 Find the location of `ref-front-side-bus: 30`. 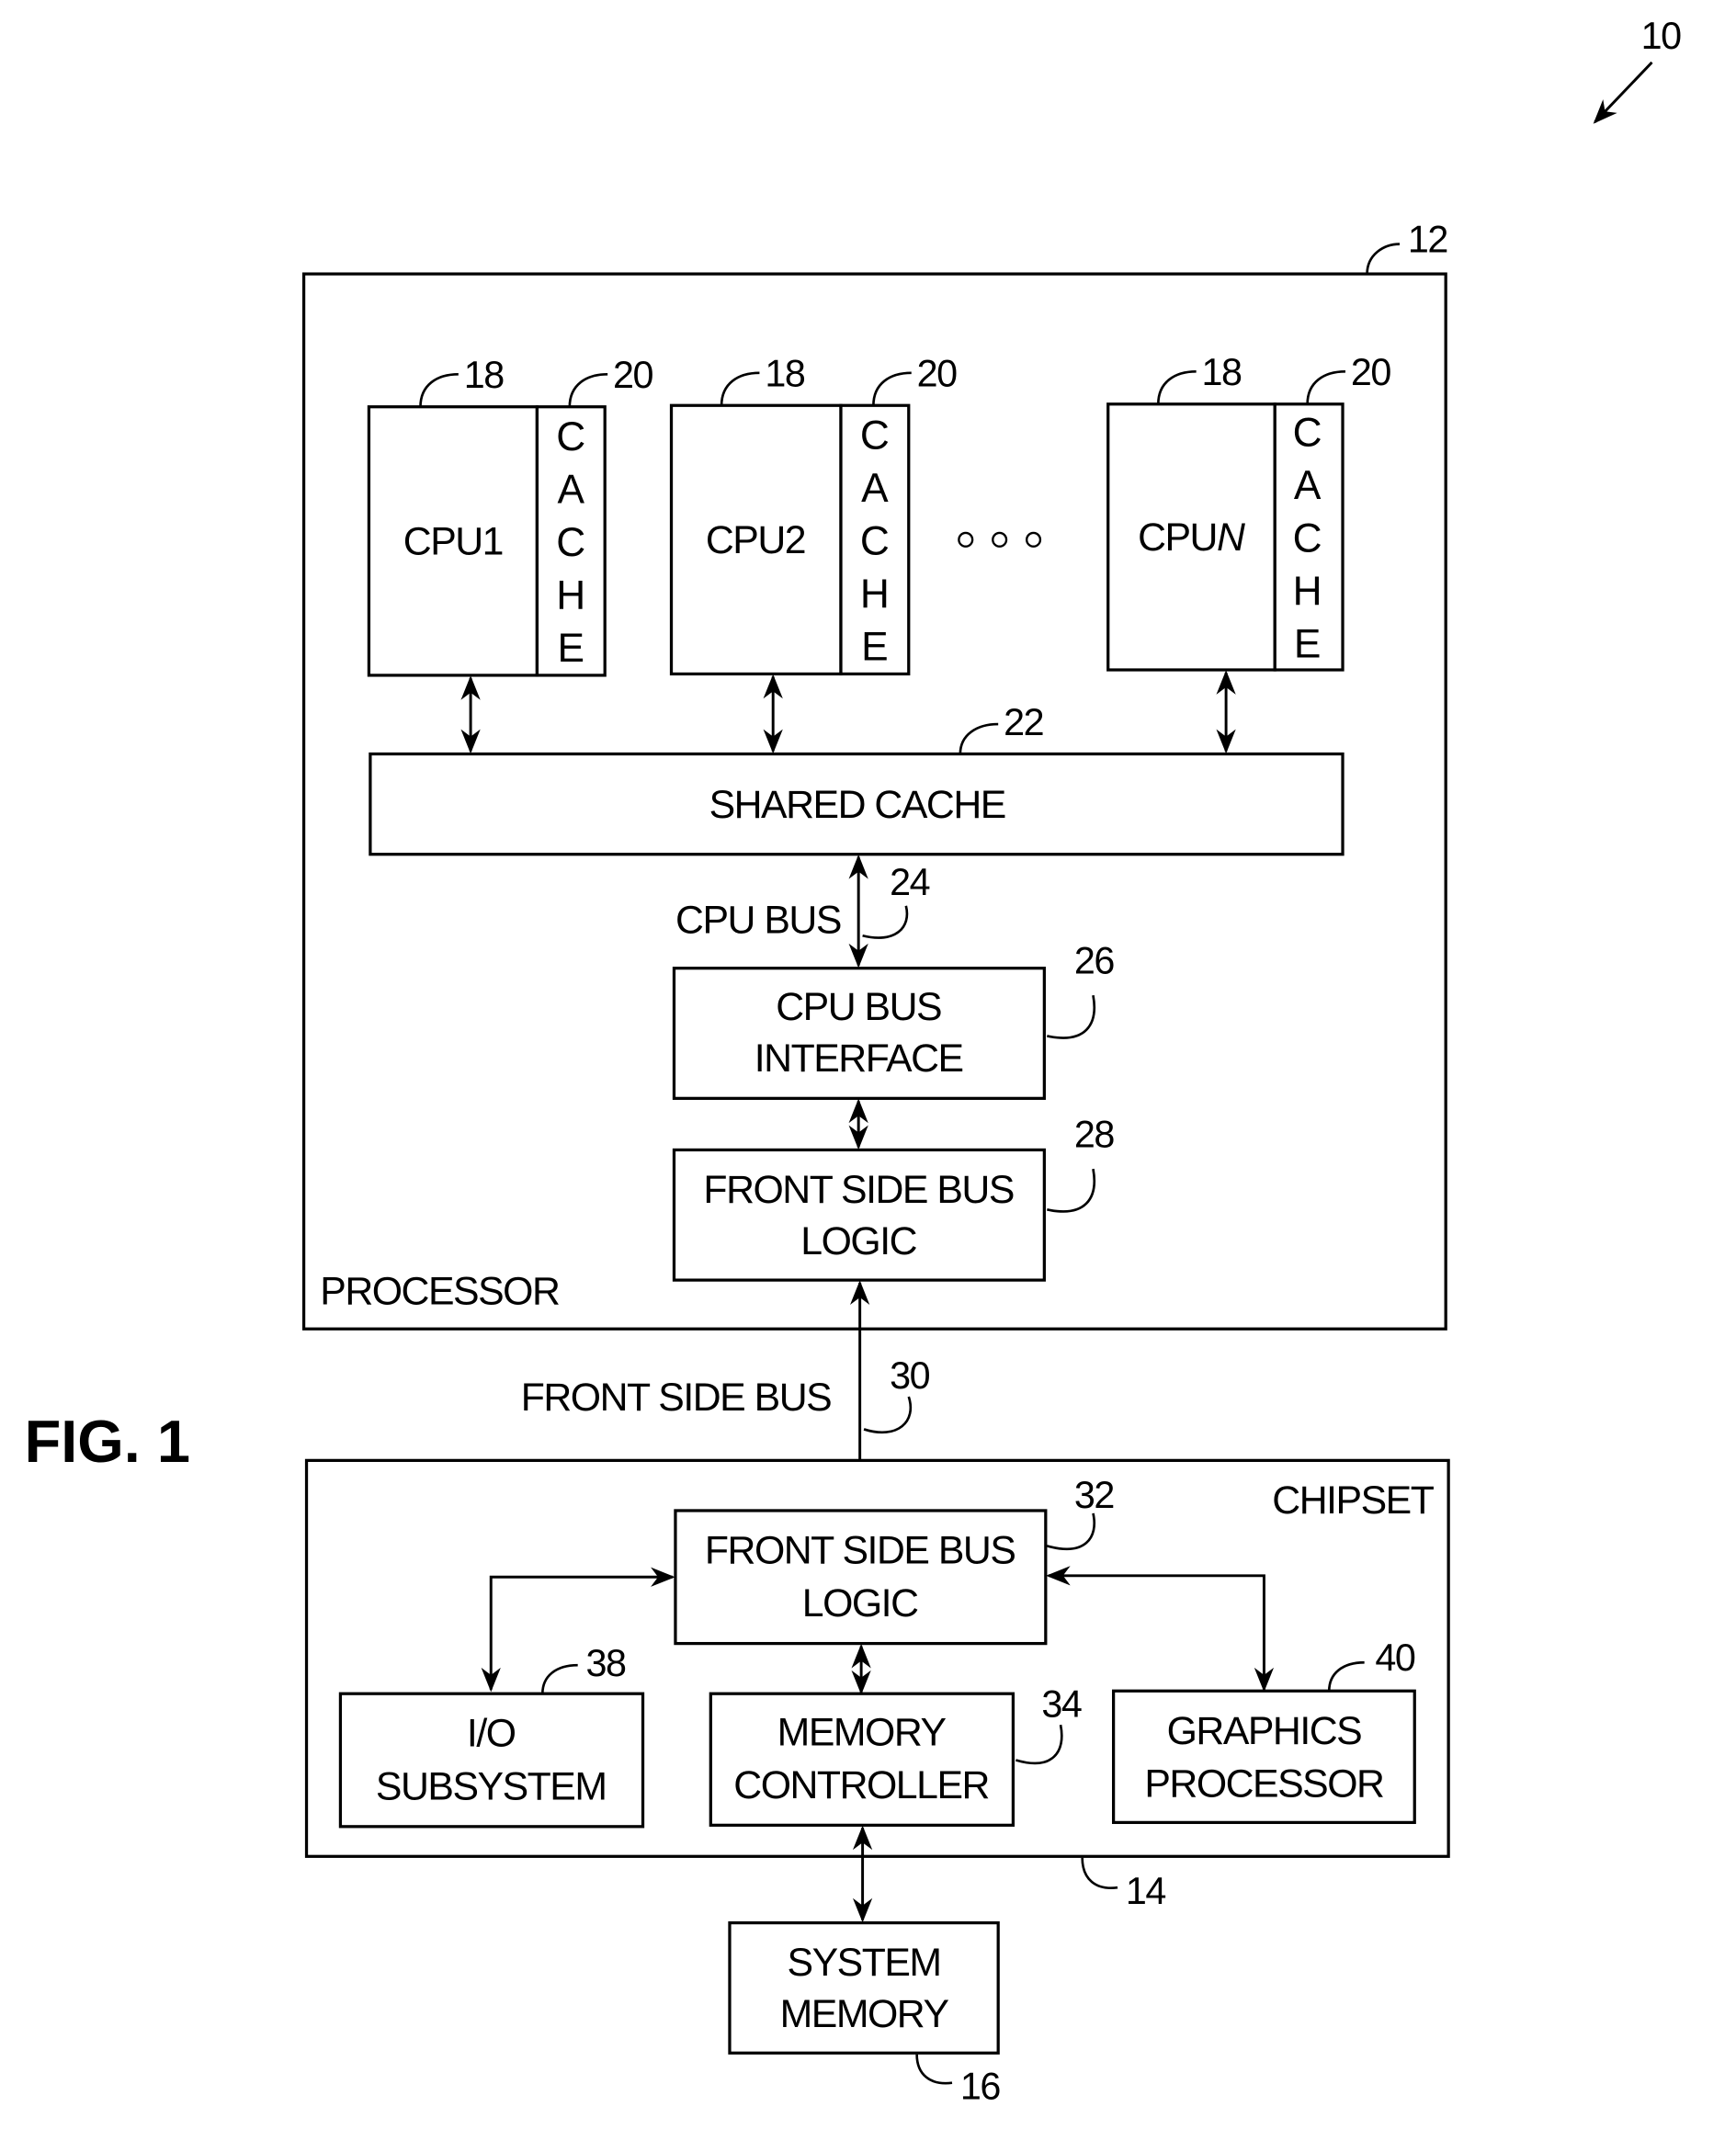

ref-front-side-bus: 30 is located at coordinates (910, 1376).